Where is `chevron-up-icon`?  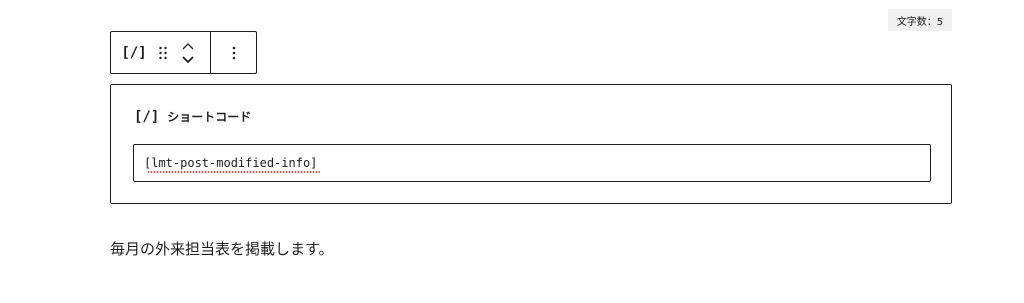 chevron-up-icon is located at coordinates (188, 46).